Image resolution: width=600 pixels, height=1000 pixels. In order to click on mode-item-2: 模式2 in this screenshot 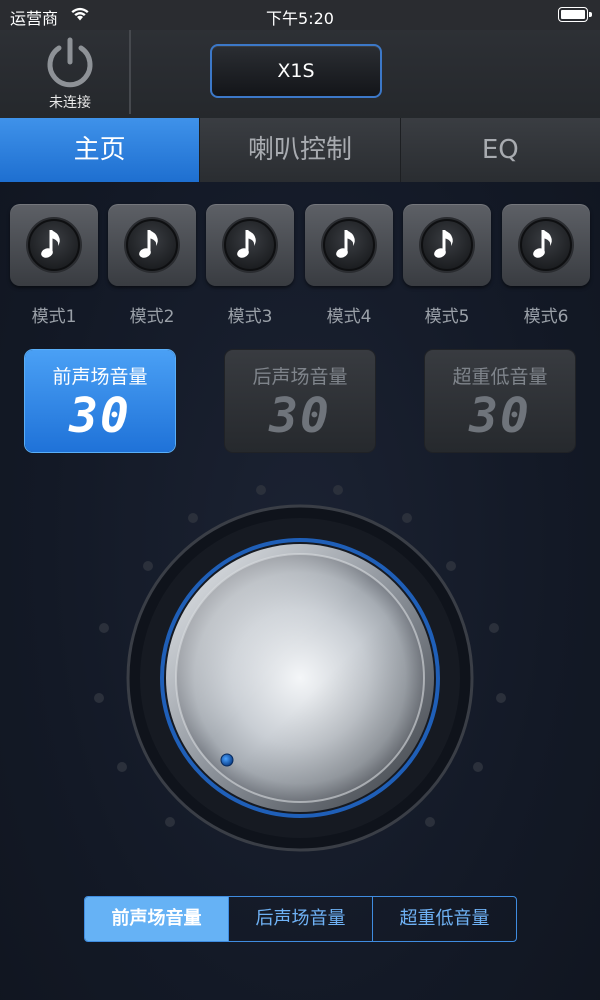, I will do `click(152, 269)`.